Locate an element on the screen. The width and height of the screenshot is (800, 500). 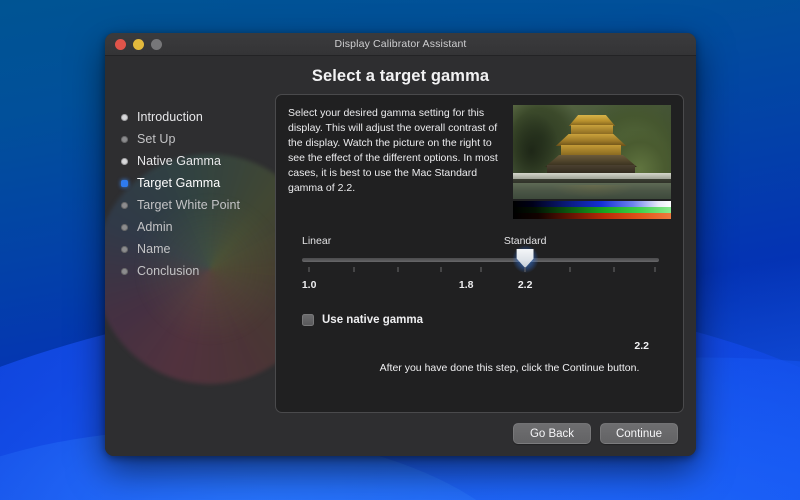
close-button is located at coordinates (120, 44).